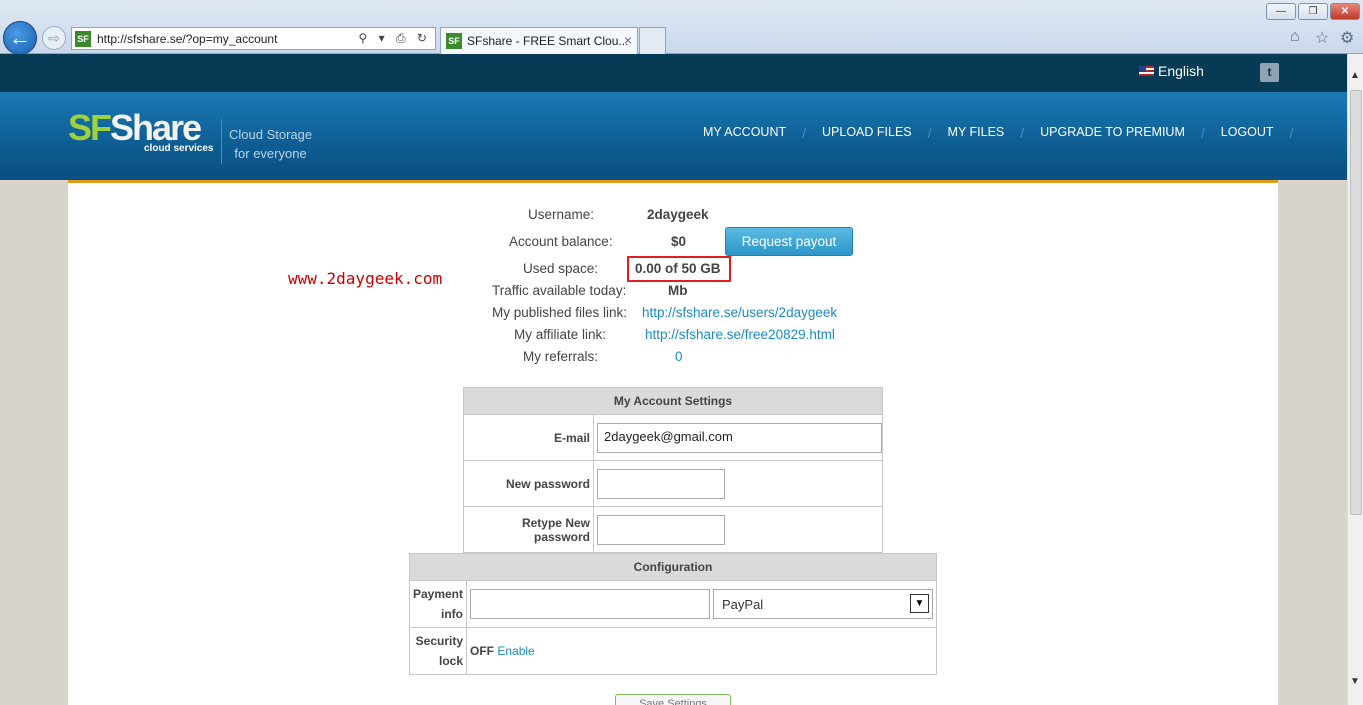 The image size is (1363, 705). What do you see at coordinates (179, 148) in the screenshot?
I see `logo-subtitle: cloud services` at bounding box center [179, 148].